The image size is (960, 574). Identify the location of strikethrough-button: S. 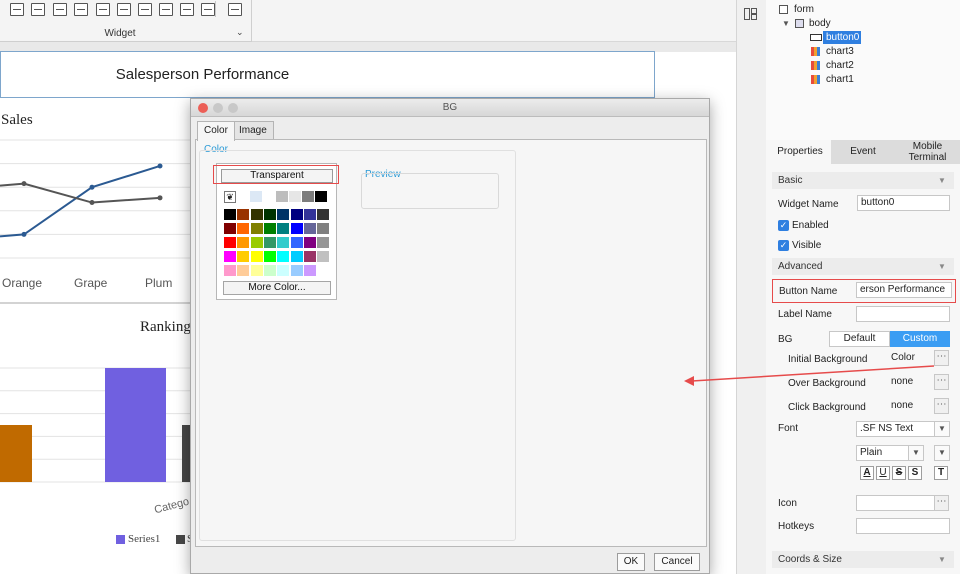
(899, 473).